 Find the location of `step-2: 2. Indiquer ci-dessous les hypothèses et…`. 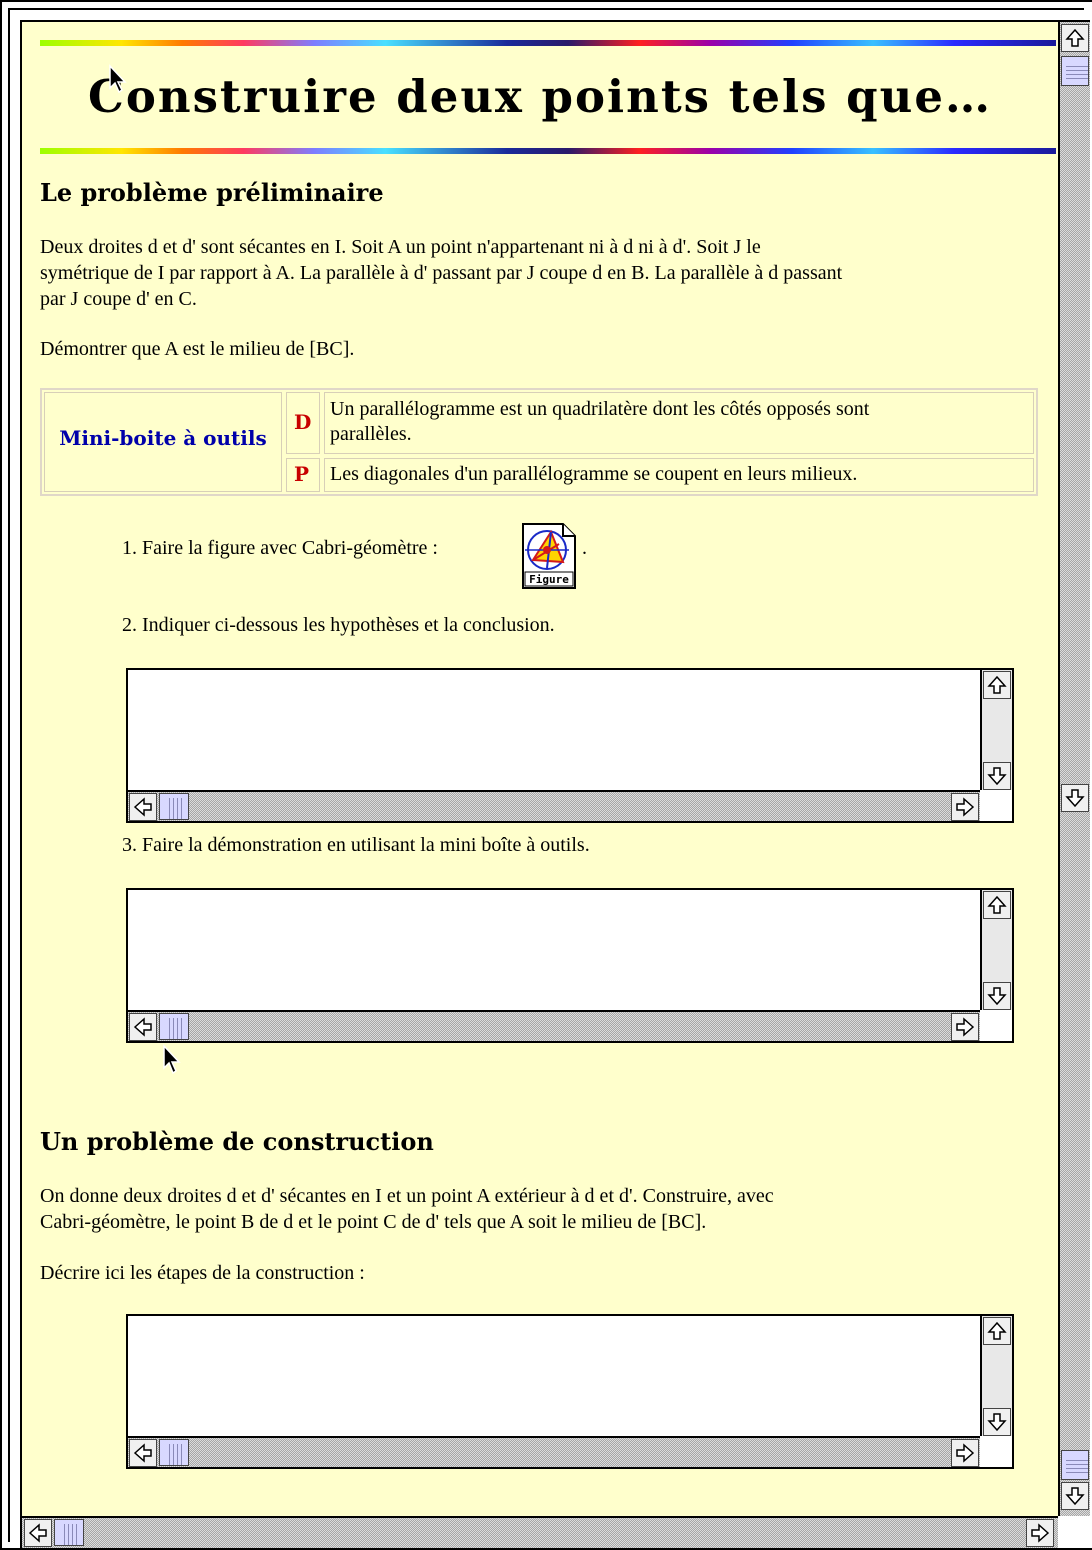

step-2: 2. Indiquer ci-dessous les hypothèses et… is located at coordinates (338, 625).